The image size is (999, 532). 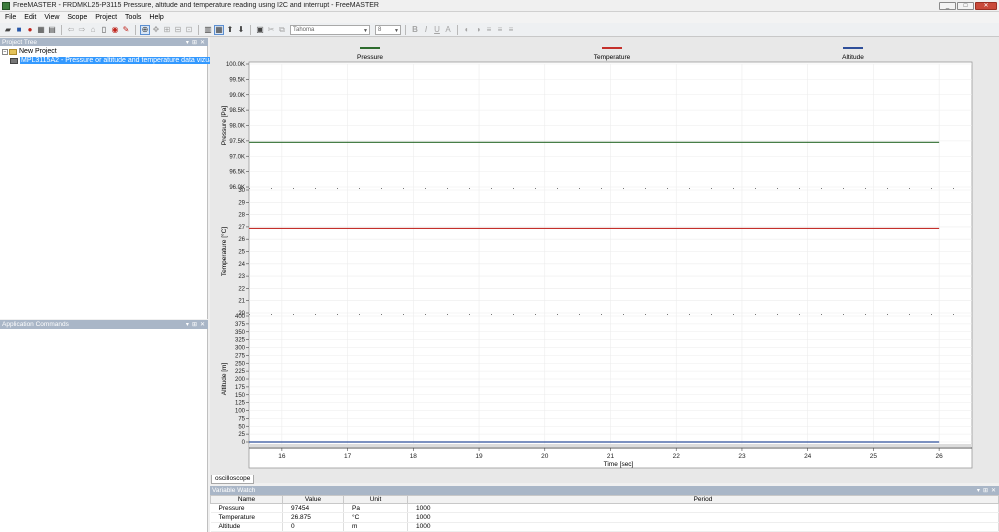 What do you see at coordinates (71, 30) in the screenshot?
I see `back-icon: ⇦` at bounding box center [71, 30].